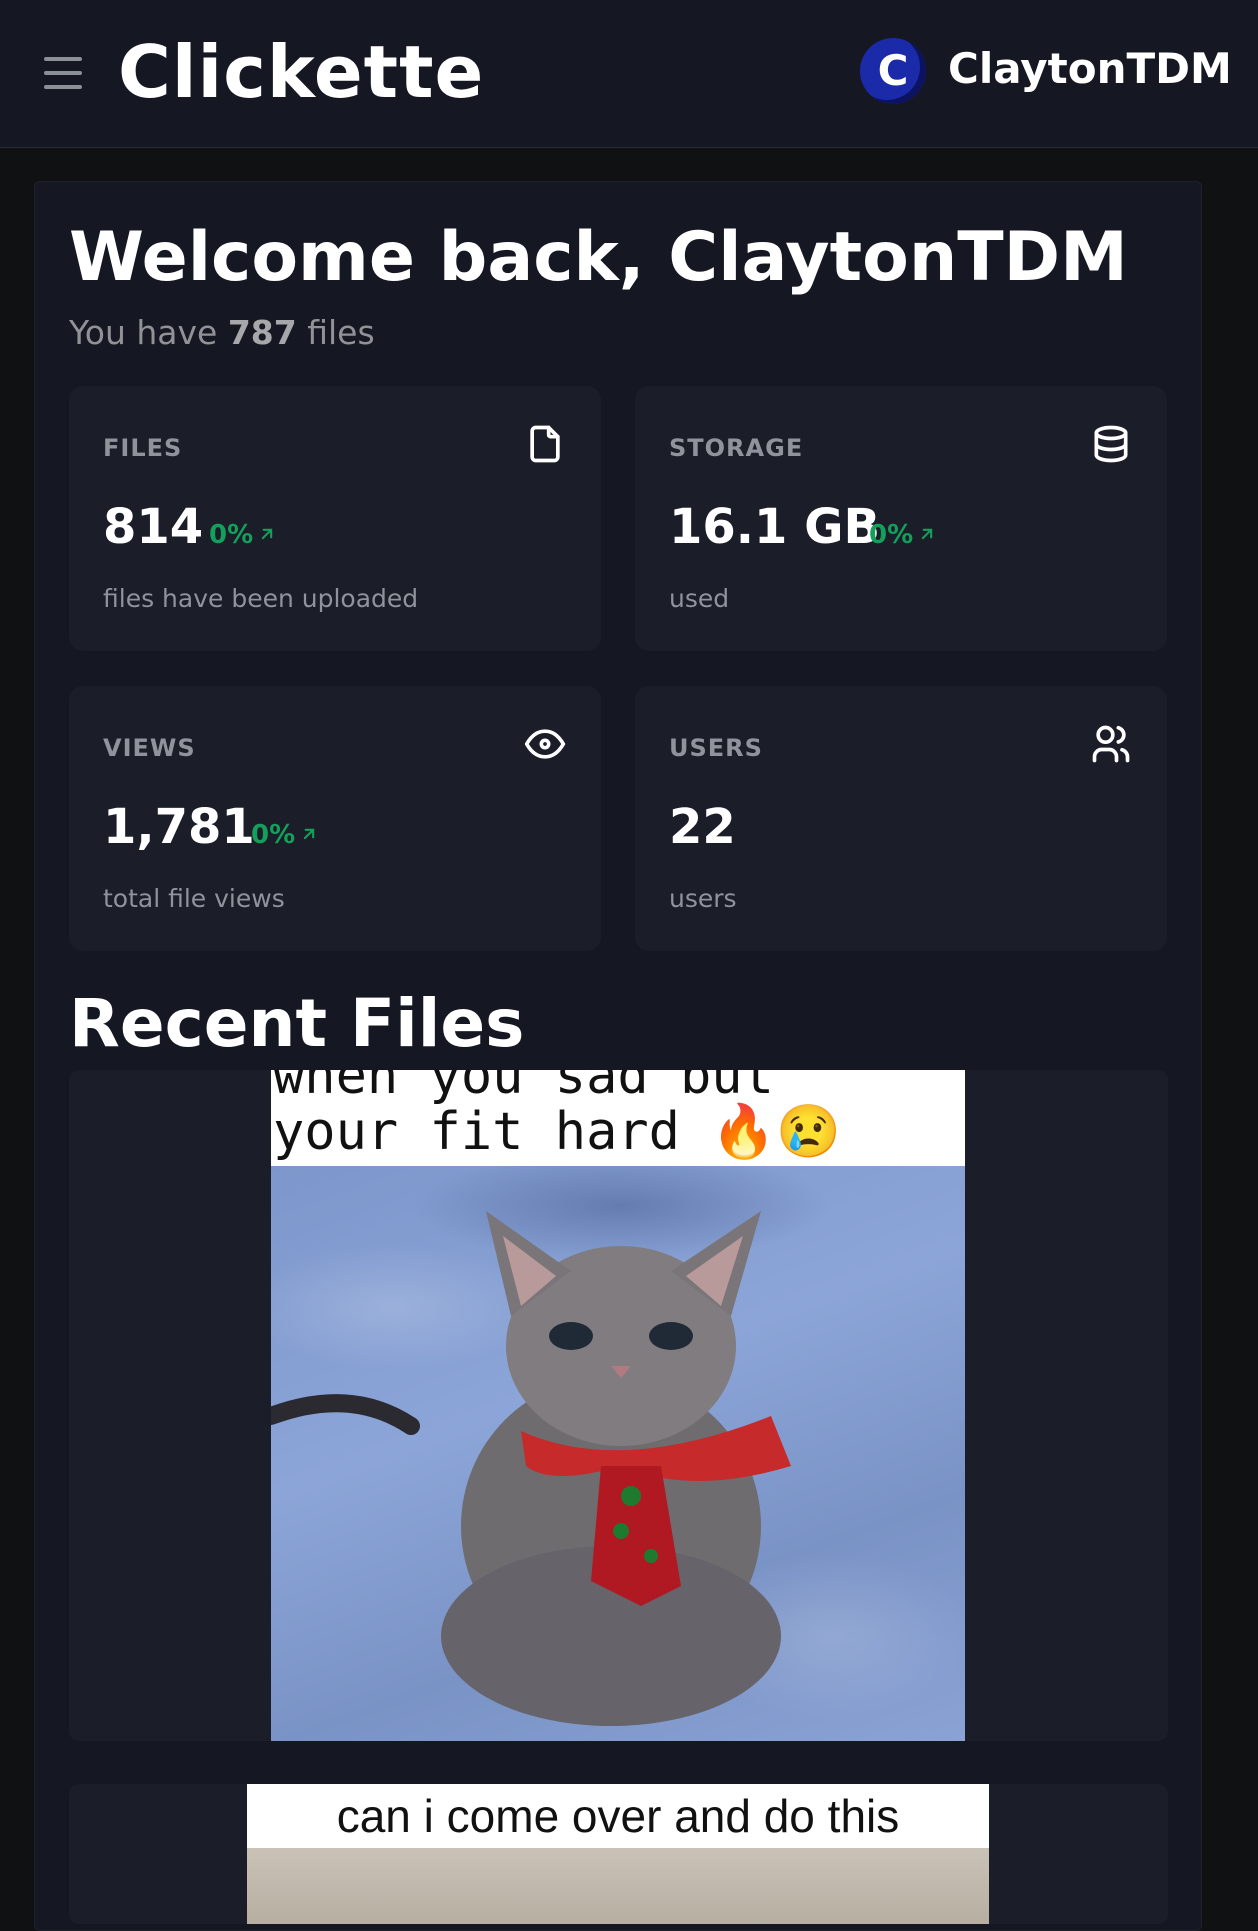 The height and width of the screenshot is (1931, 1258). Describe the element at coordinates (618, 1816) in the screenshot. I see `meme-caption: can i come over and do this` at that location.